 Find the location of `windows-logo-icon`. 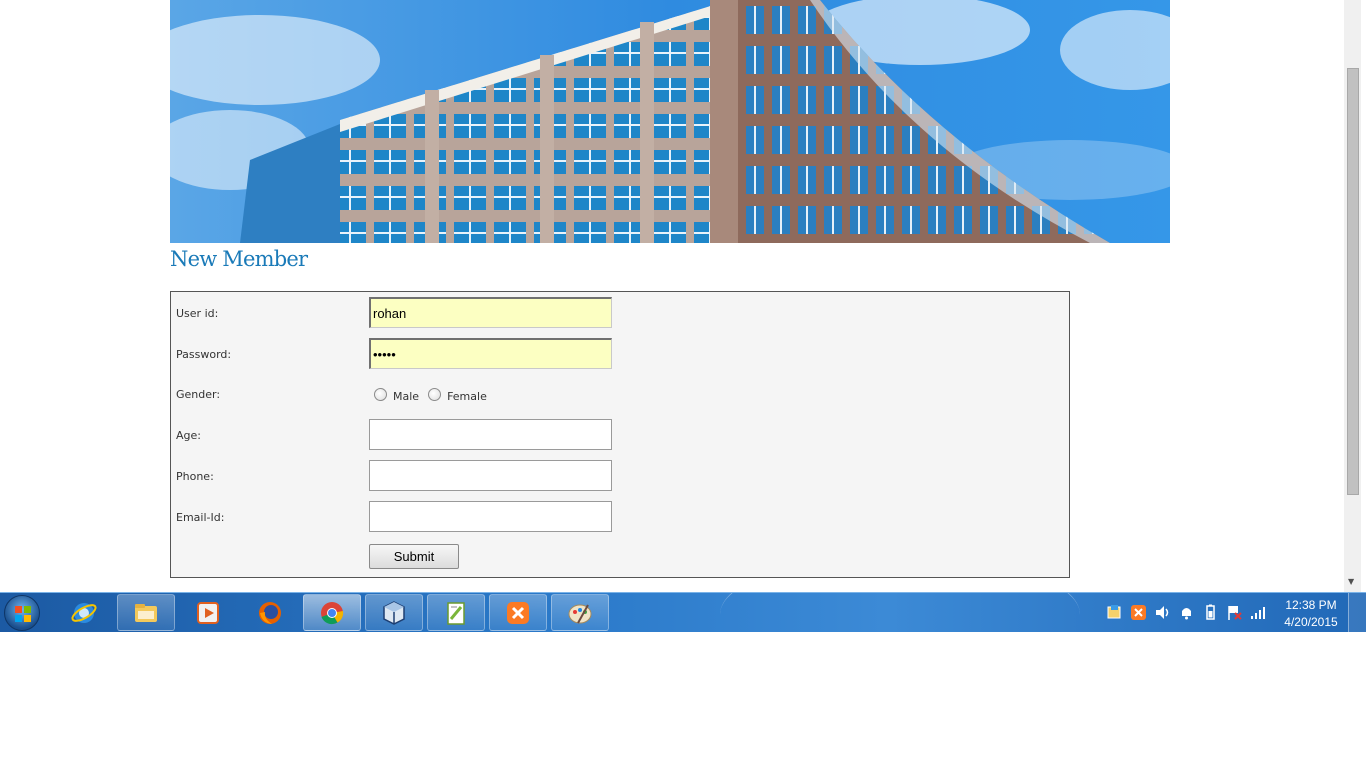

windows-logo-icon is located at coordinates (23, 614).